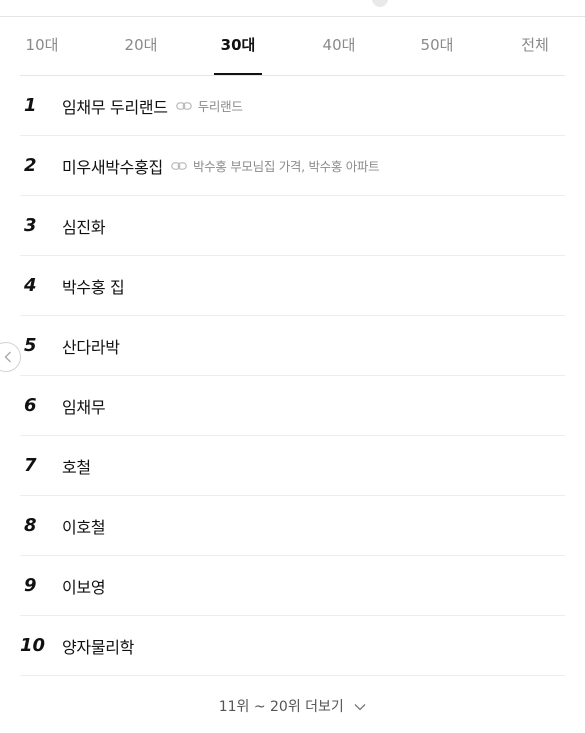 This screenshot has width=585, height=733. What do you see at coordinates (380, 3) in the screenshot?
I see `partial-circle-icon` at bounding box center [380, 3].